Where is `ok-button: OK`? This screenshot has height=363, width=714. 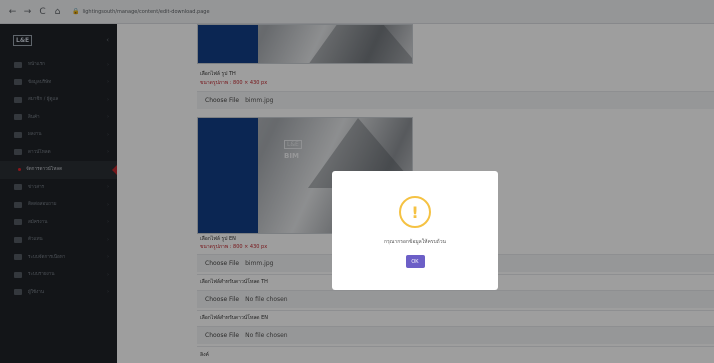
ok-button: OK is located at coordinates (415, 261).